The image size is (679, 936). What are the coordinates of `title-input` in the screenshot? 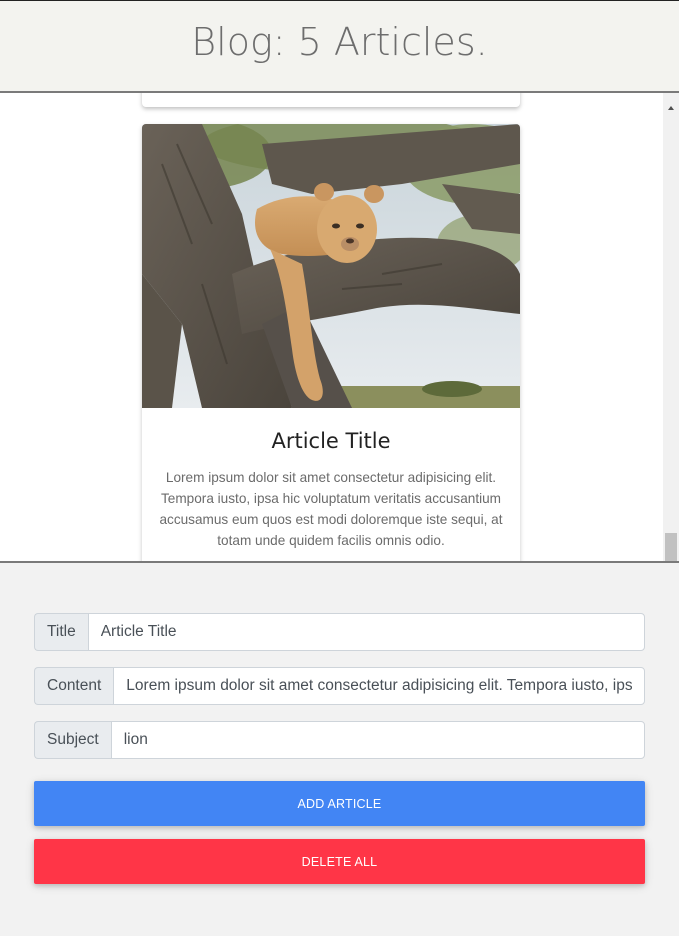 It's located at (366, 632).